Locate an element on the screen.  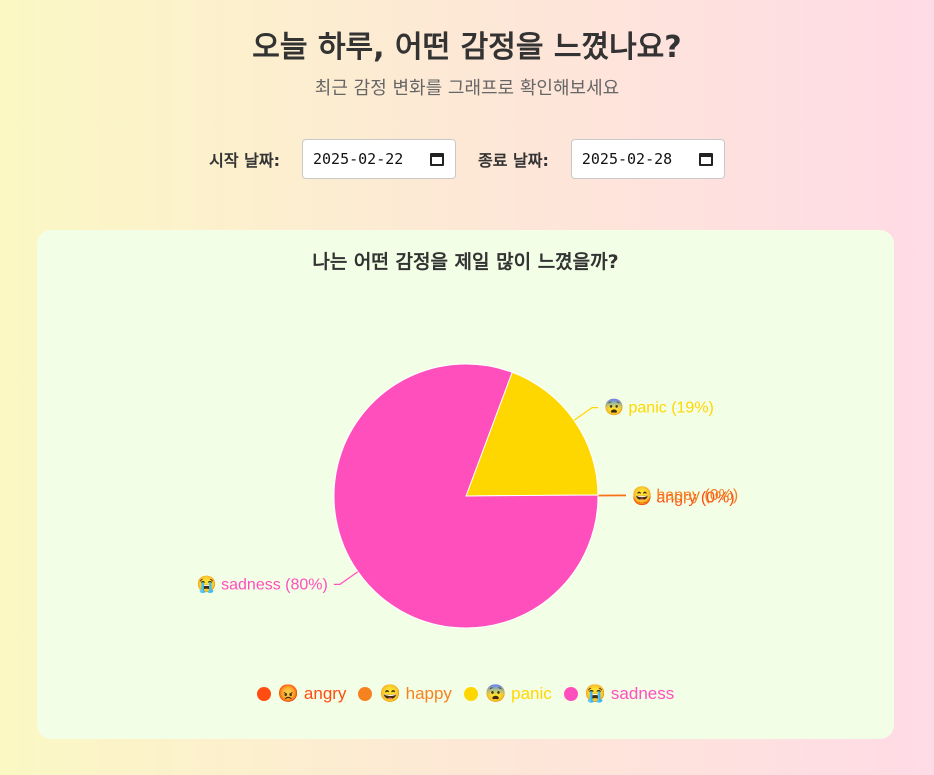
sadness-emoji-icon: 😭 is located at coordinates (595, 693).